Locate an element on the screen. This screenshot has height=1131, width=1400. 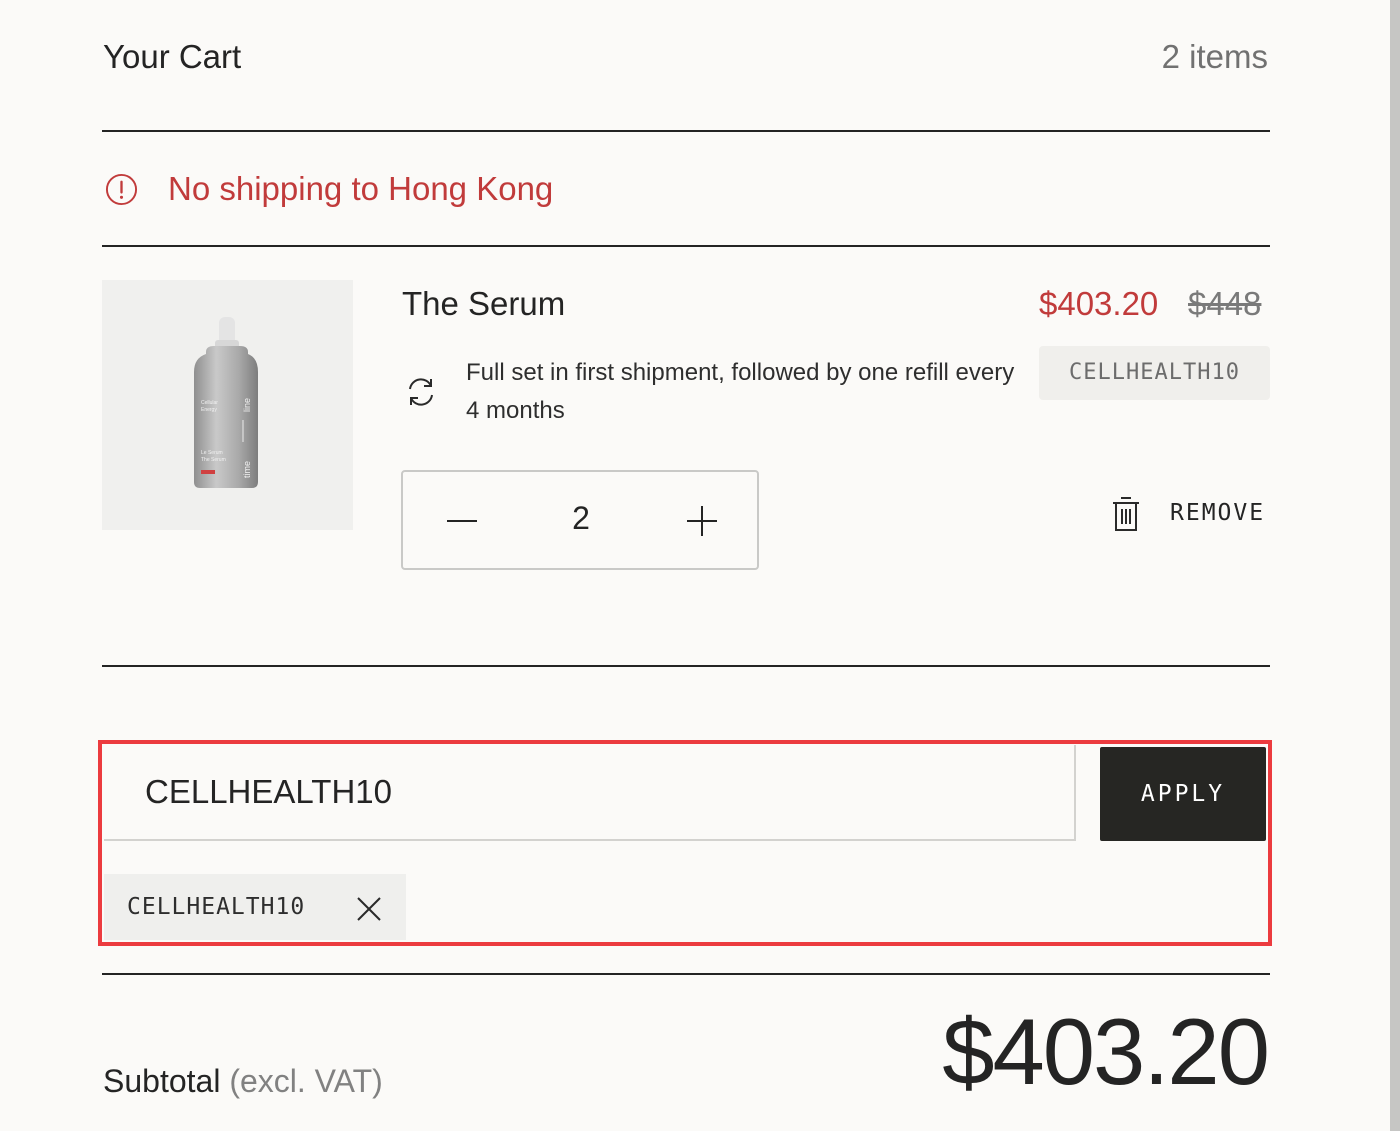
cart-title: Your Cart is located at coordinates (172, 56).